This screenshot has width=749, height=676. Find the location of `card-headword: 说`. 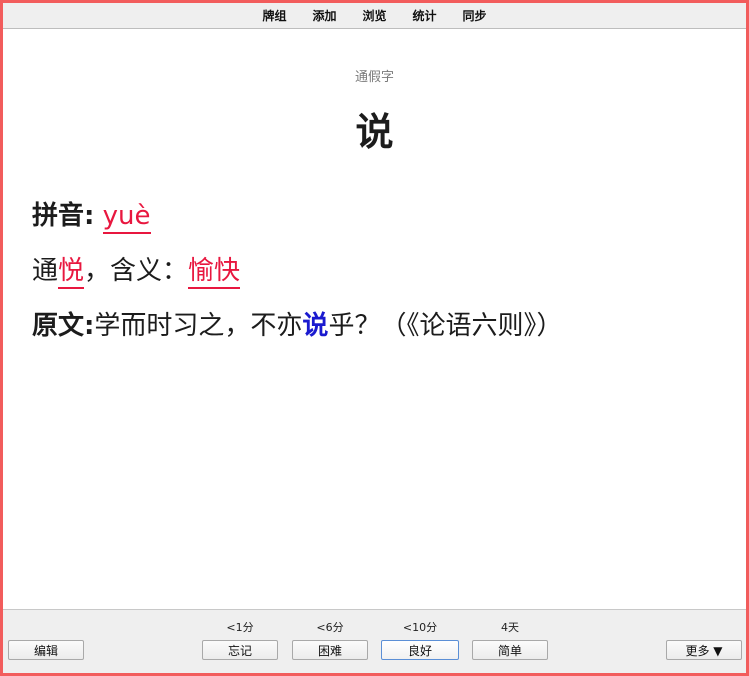

card-headword: 说 is located at coordinates (374, 132).